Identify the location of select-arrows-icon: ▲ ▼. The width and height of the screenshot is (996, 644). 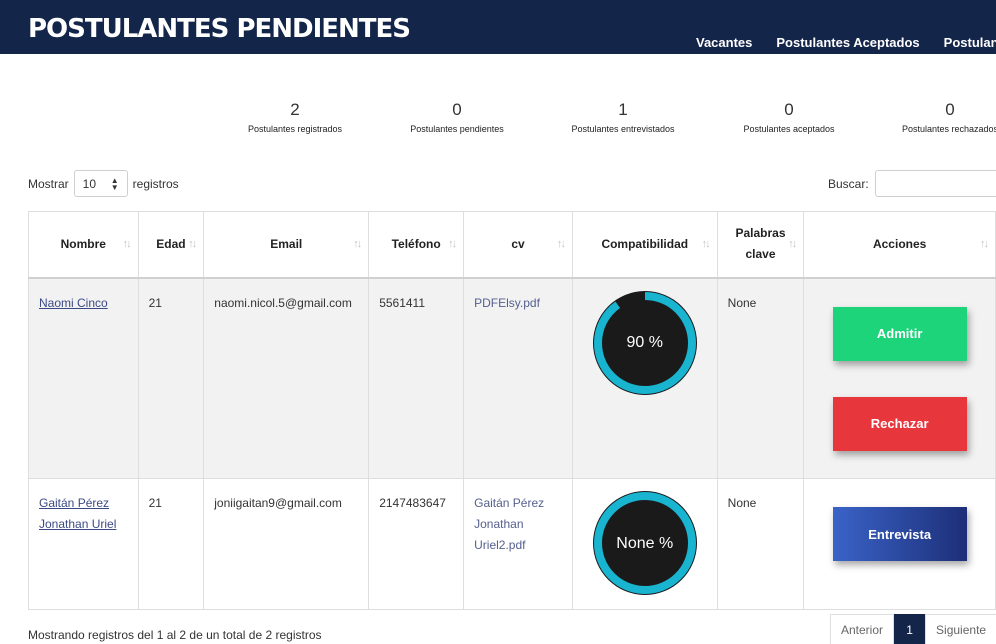
(114, 183).